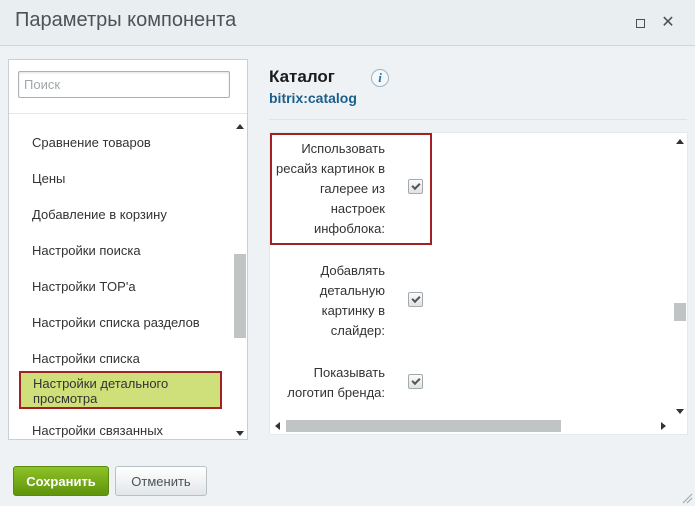  Describe the element at coordinates (86, 358) in the screenshot. I see `sidebar-item-list-settings: Настройки списка` at that location.